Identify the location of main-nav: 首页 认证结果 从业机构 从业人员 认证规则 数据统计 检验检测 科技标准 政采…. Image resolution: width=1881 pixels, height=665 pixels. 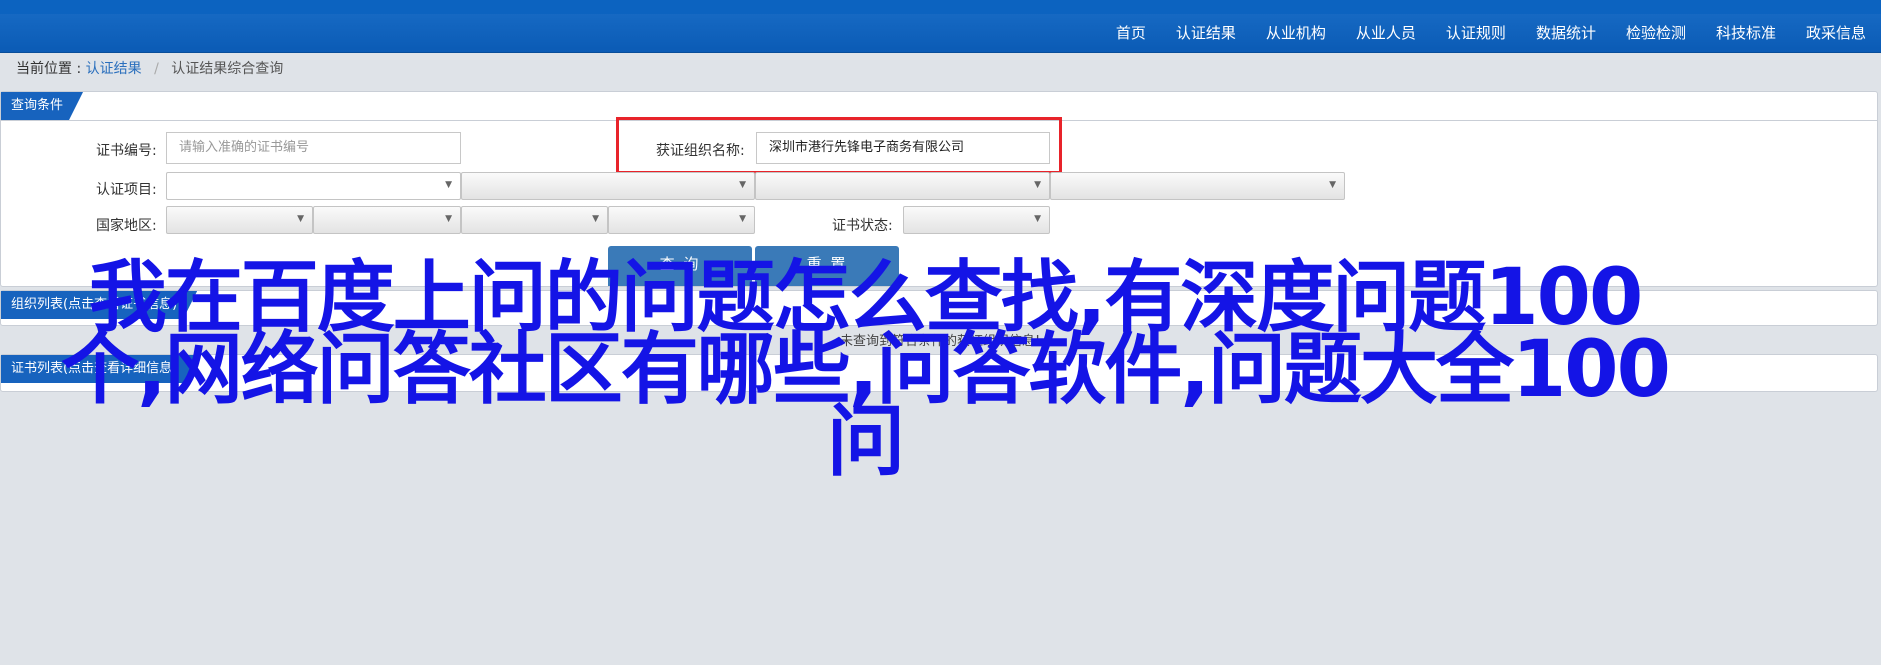
(1491, 33).